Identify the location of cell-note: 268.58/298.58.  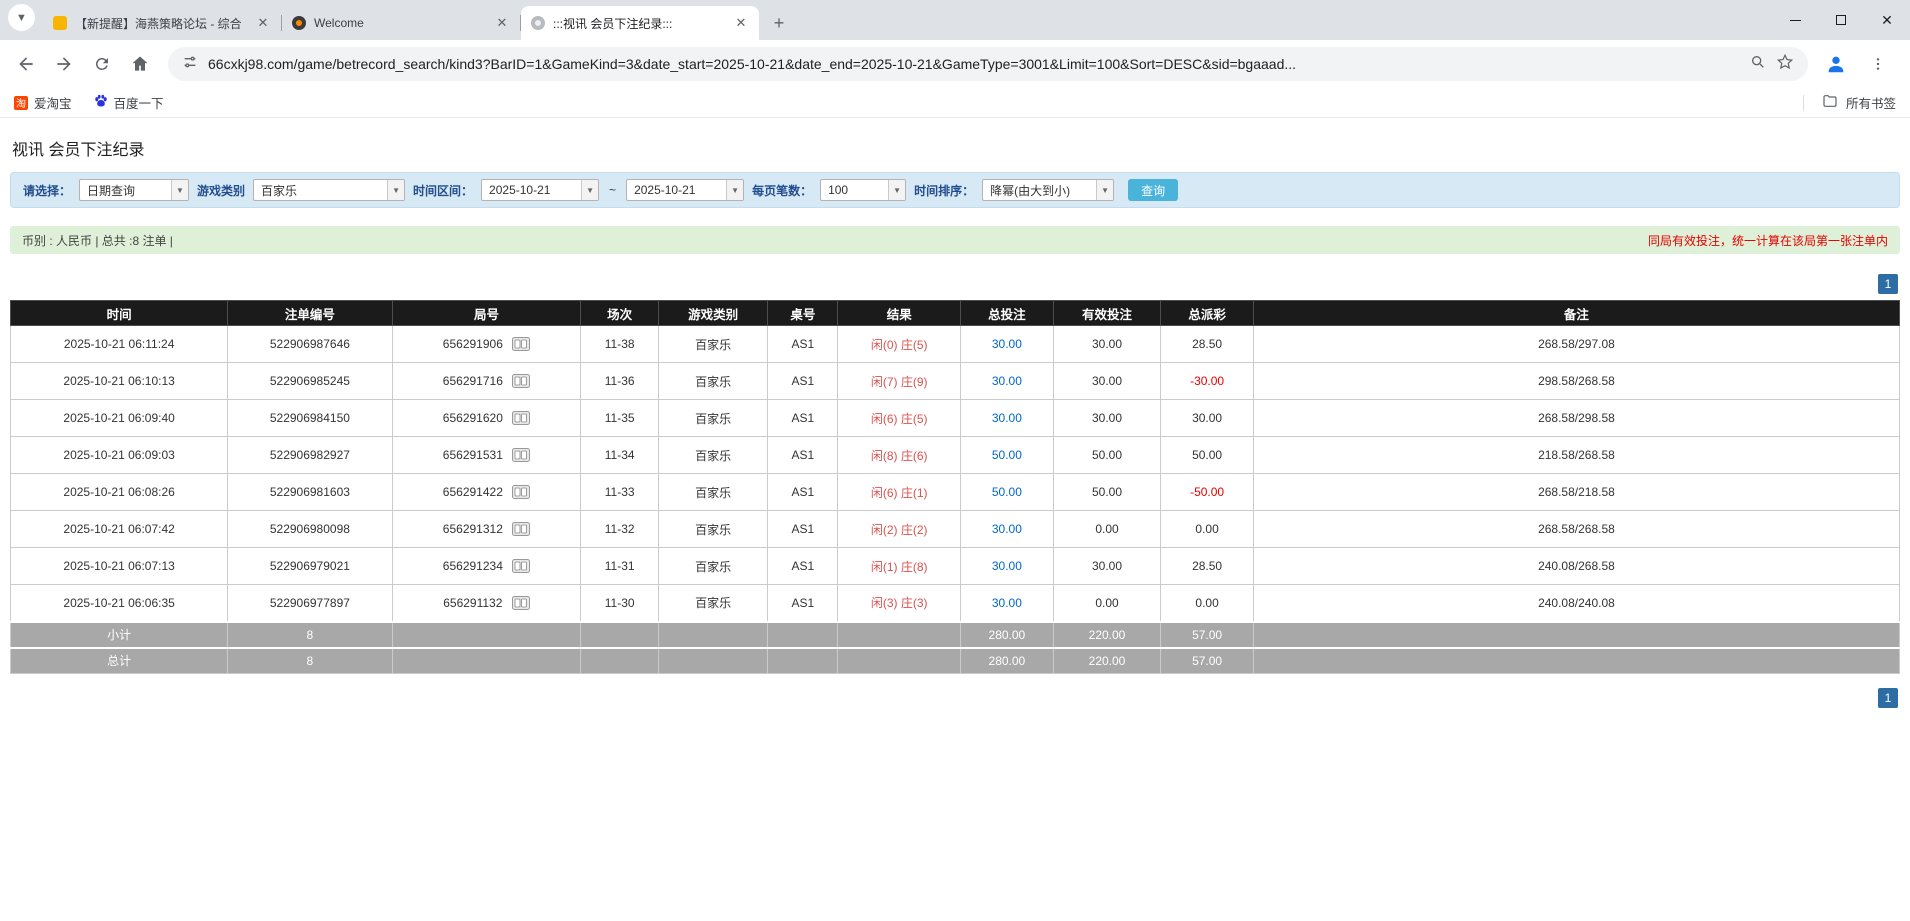
(1576, 418).